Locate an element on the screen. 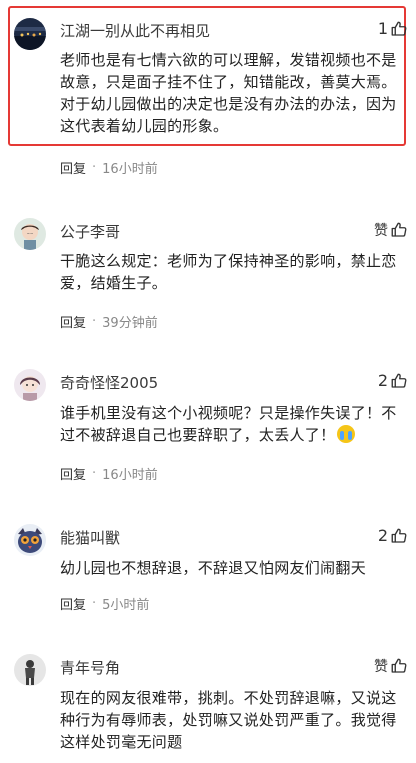 The height and width of the screenshot is (763, 416). avatar: ~~ is located at coordinates (30, 234).